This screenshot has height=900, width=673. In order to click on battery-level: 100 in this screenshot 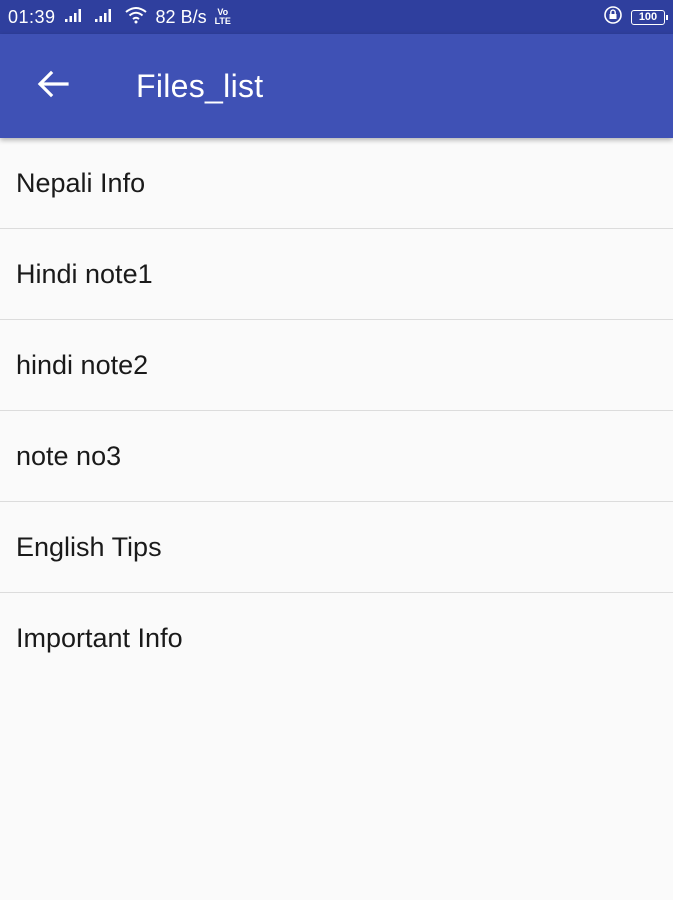, I will do `click(648, 17)`.